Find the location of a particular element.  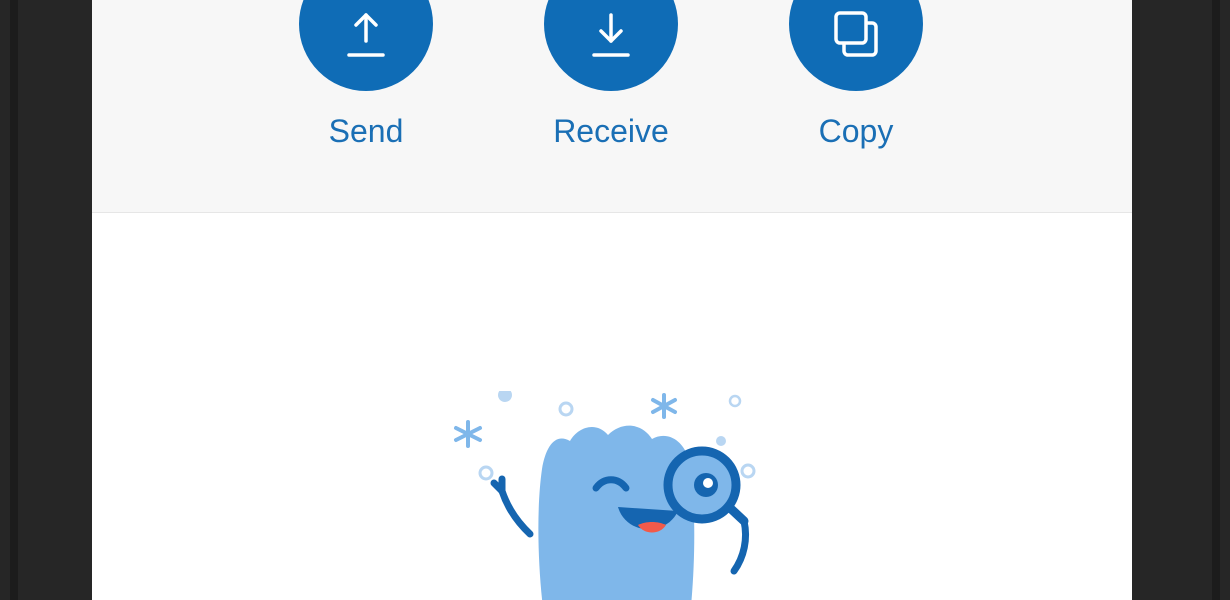

frame-edge-left is located at coordinates (14, 300).